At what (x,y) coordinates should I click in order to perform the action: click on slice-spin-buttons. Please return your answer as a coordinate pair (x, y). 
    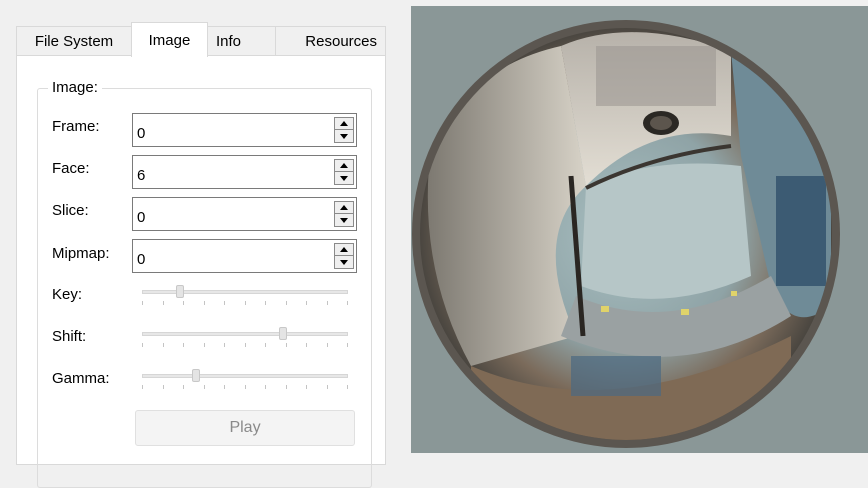
    Looking at the image, I should click on (344, 214).